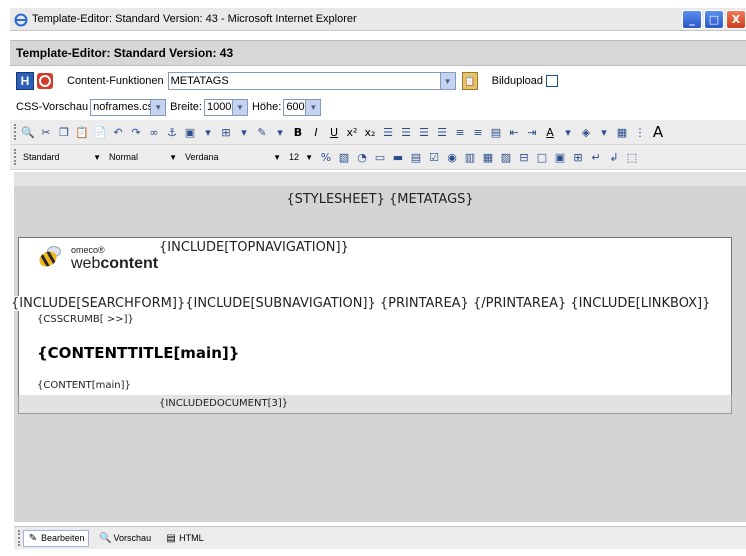 The image size is (746, 556). I want to click on content-main-placeholder: {CONTENT[main]}, so click(84, 385).